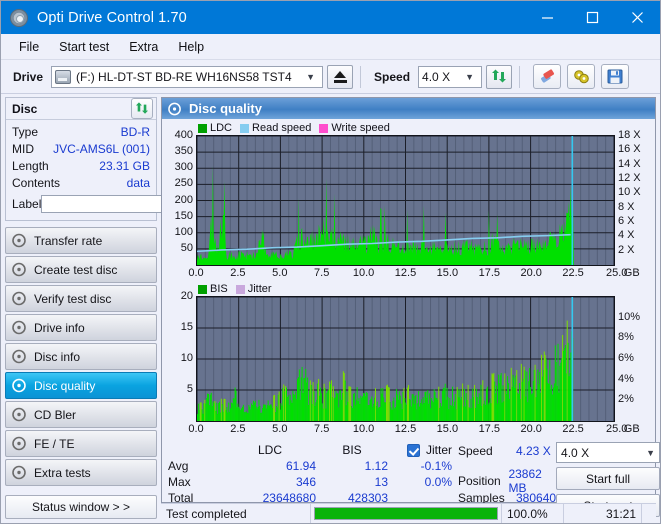 Image resolution: width=661 pixels, height=524 pixels. What do you see at coordinates (324, 128) in the screenshot?
I see `legend-swatch-write-speed` at bounding box center [324, 128].